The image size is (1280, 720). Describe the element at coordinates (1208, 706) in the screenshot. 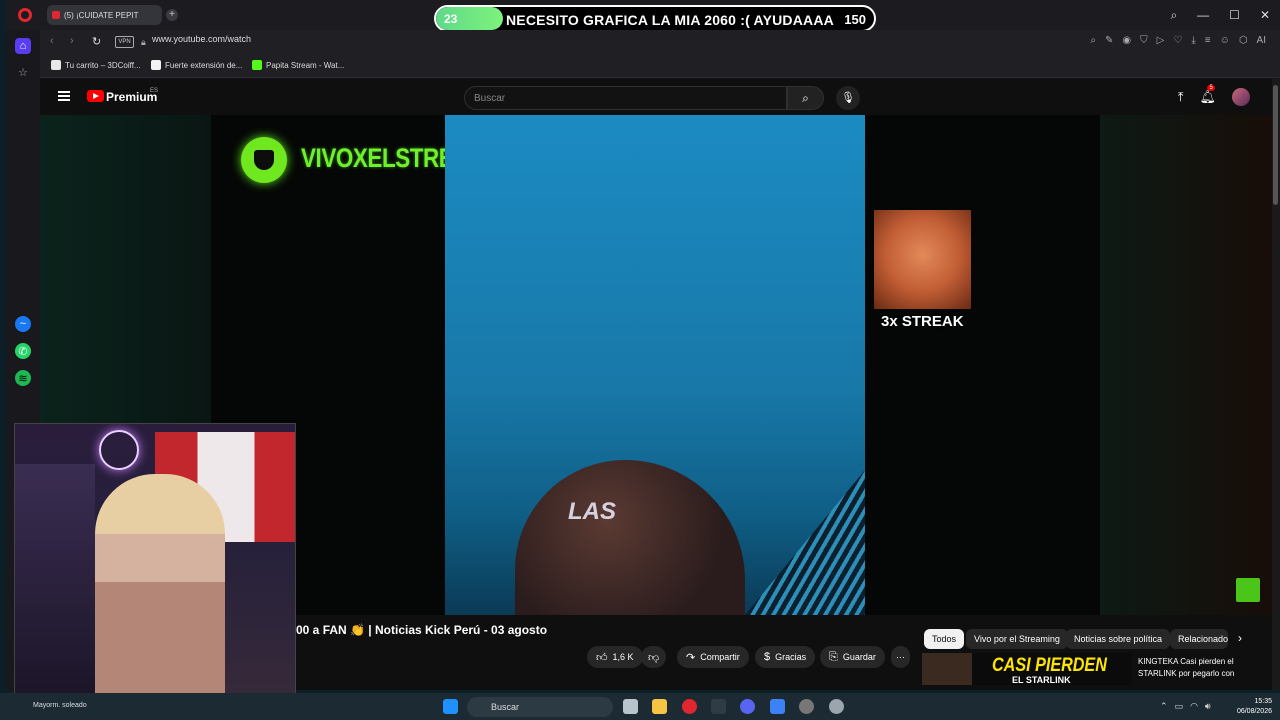

I see `volume-icon: 🔊︎` at that location.